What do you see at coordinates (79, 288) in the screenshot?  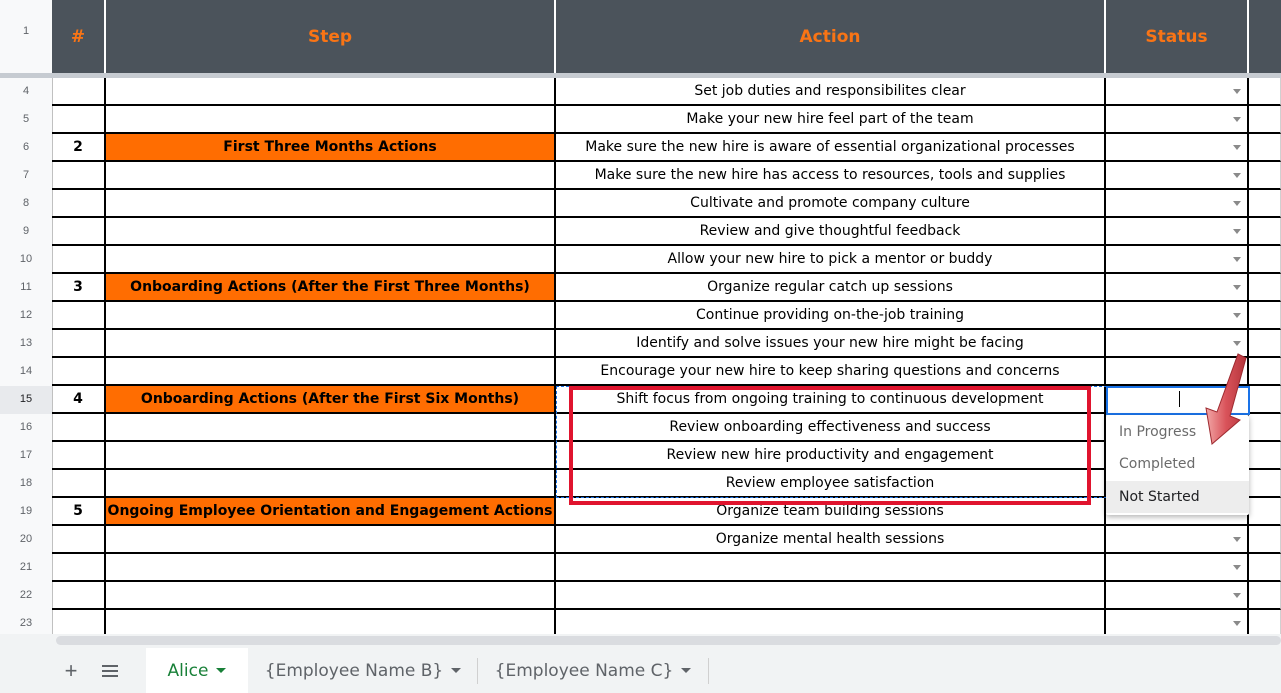 I see `number-cell: 3` at bounding box center [79, 288].